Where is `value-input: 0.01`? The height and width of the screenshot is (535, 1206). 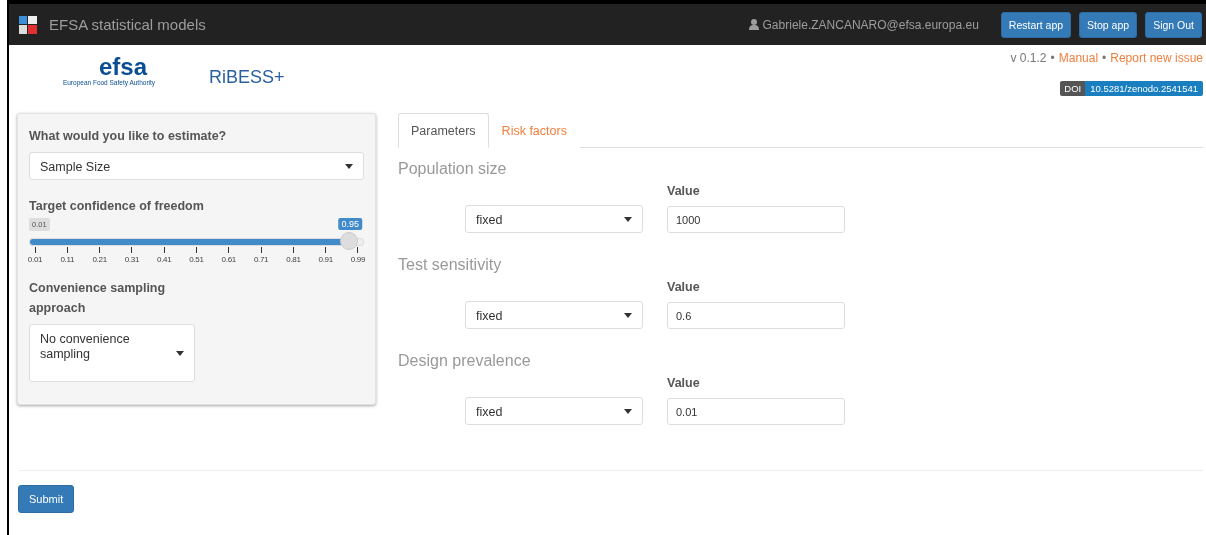
value-input: 0.01 is located at coordinates (756, 411).